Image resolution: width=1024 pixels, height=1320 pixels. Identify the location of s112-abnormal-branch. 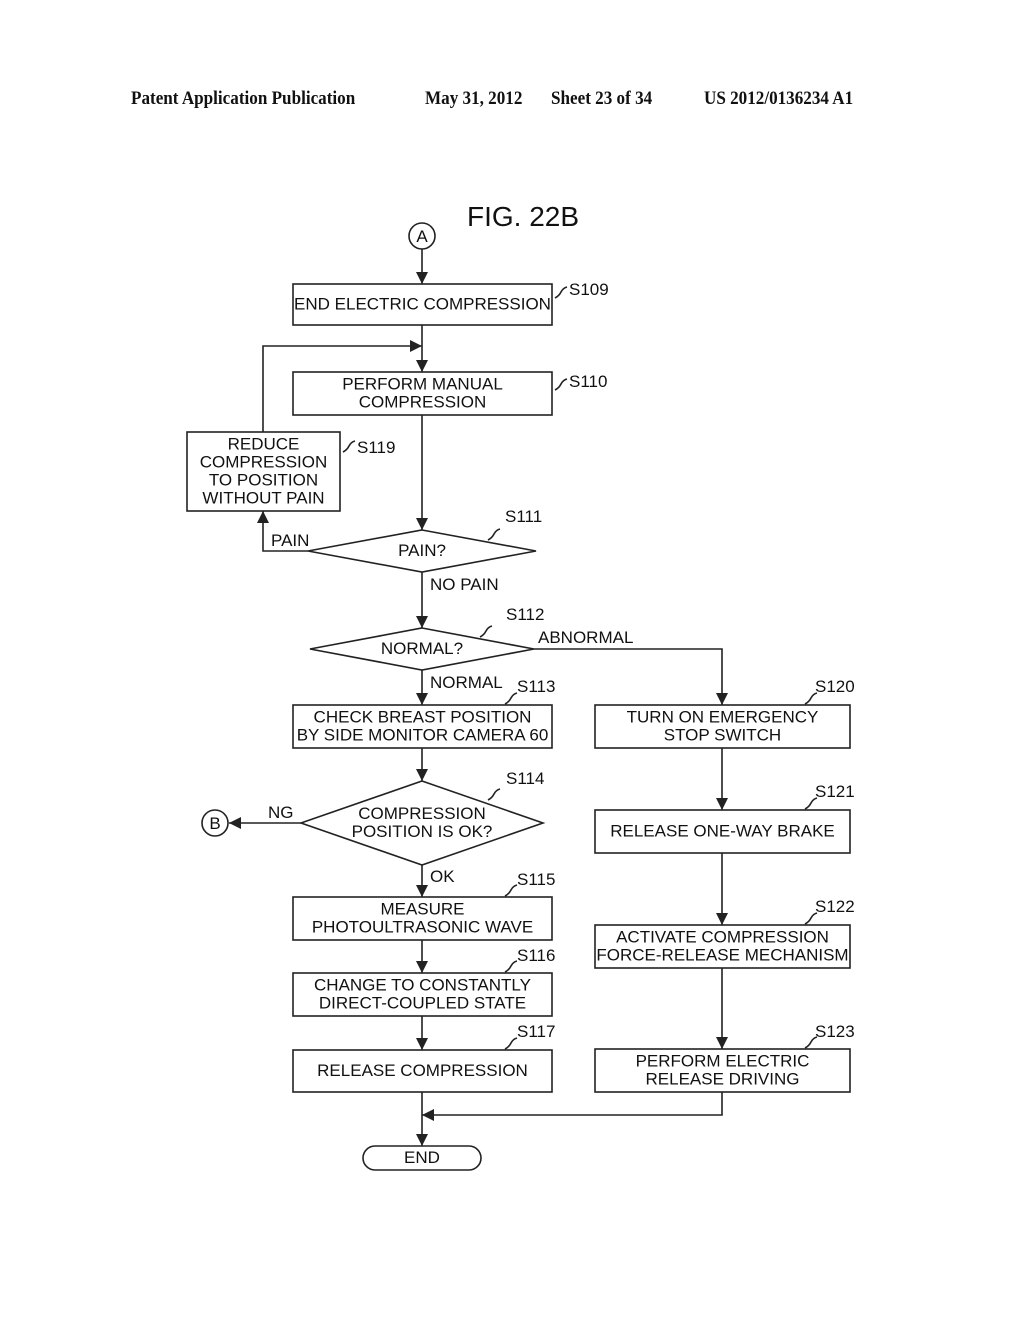
(628, 676).